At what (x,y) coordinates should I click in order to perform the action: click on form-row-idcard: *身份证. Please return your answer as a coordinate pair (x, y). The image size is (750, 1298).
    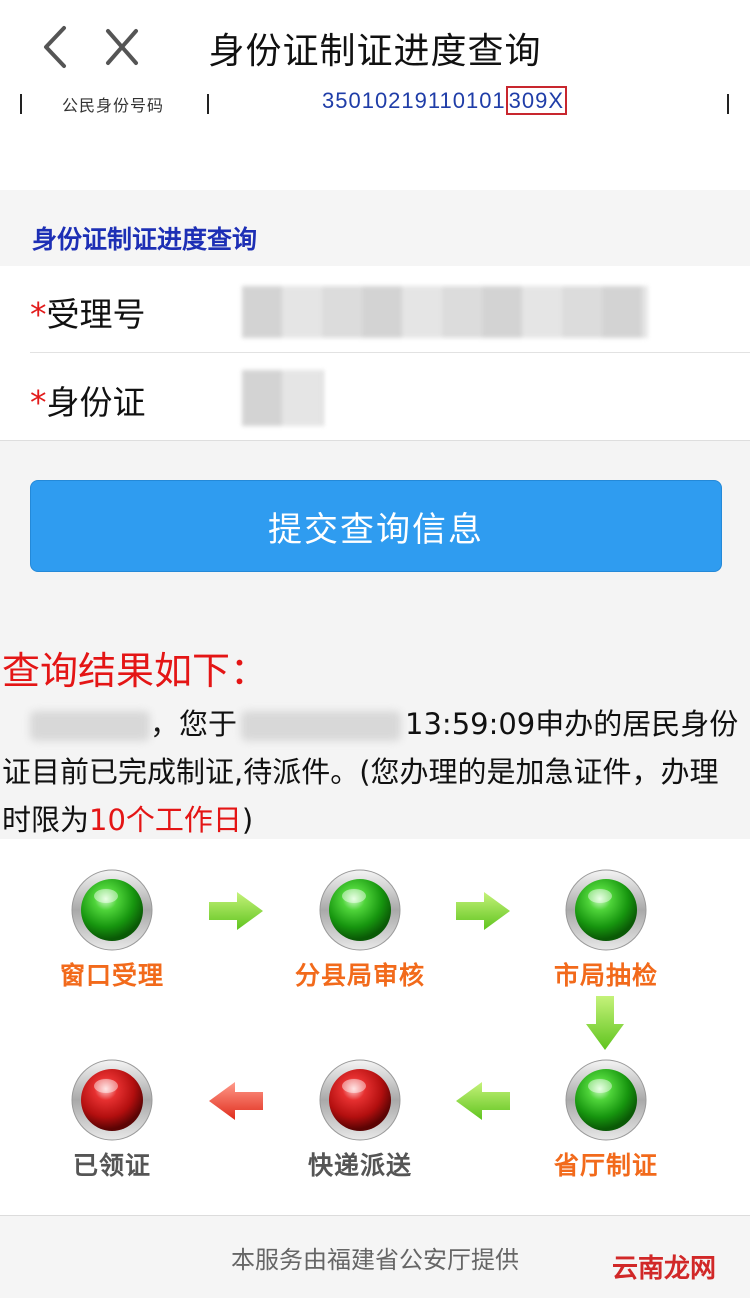
    Looking at the image, I should click on (390, 397).